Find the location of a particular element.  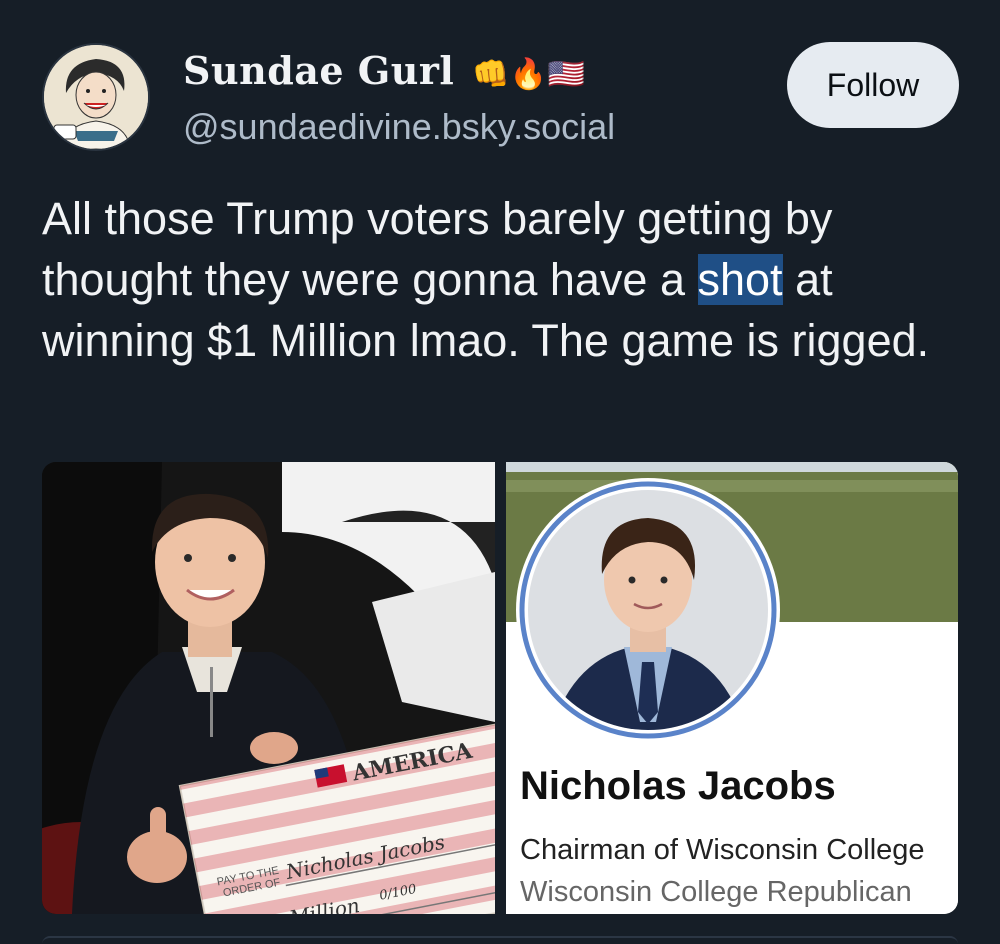

profile-title: Chairman of Wisconsin College is located at coordinates (722, 850).